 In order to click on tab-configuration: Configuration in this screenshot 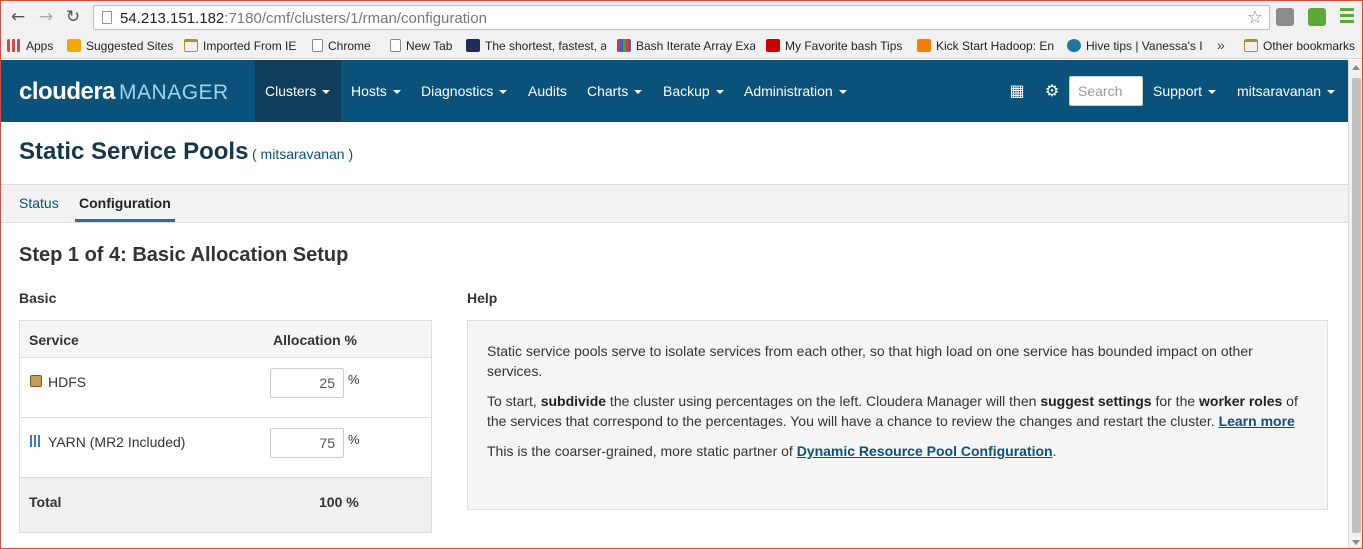, I will do `click(125, 203)`.